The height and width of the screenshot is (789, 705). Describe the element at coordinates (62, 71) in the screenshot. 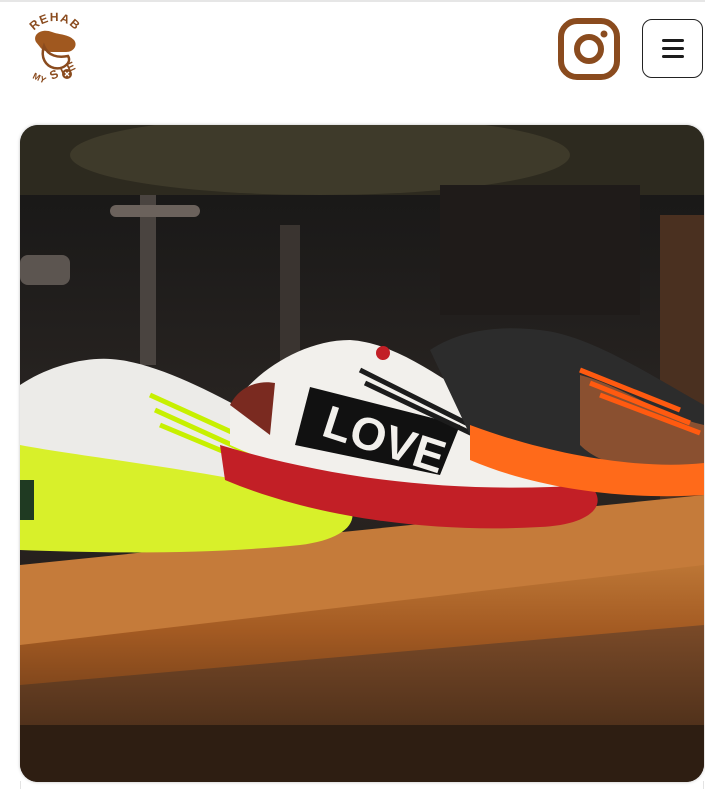

I see `logo-sole-text: S LE` at that location.